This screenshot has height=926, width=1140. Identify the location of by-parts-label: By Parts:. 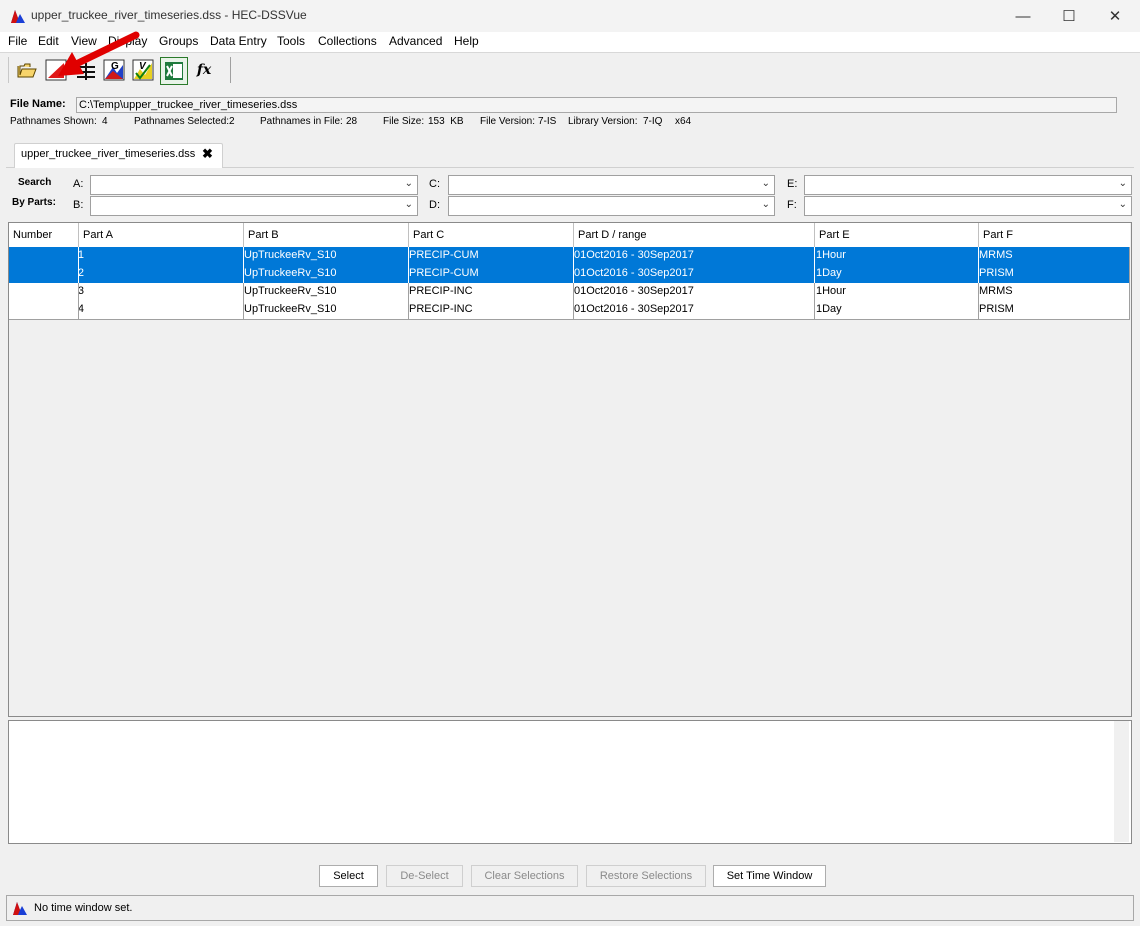
(34, 202).